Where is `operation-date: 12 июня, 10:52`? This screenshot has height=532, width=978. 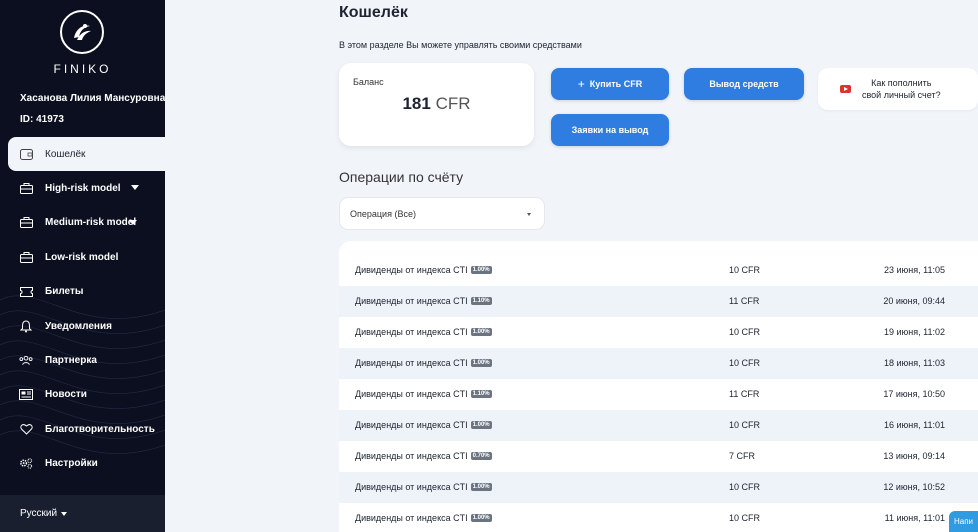
operation-date: 12 июня, 10:52 is located at coordinates (914, 487).